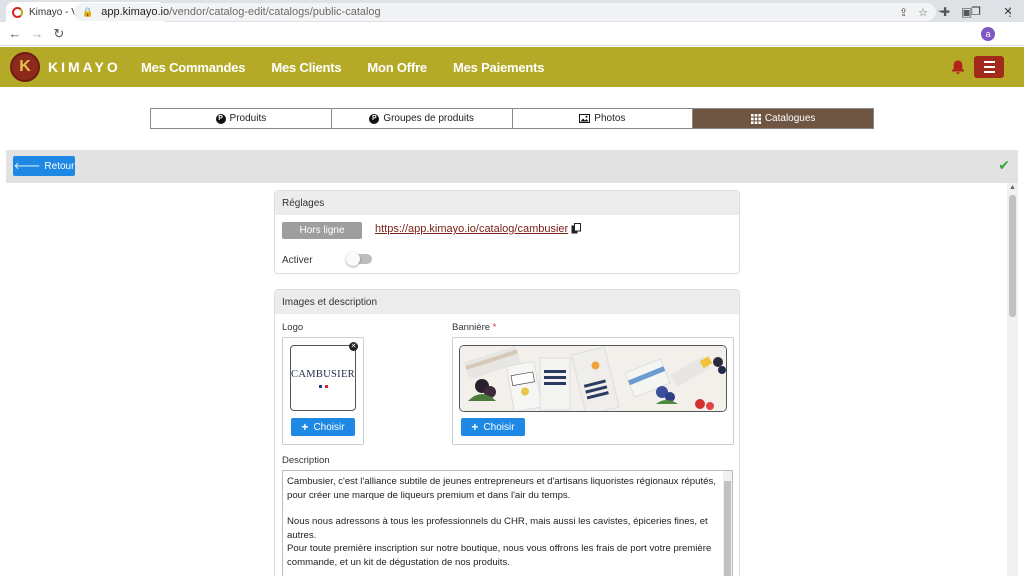  What do you see at coordinates (499, 67) in the screenshot?
I see `menu-mes-paiements: Mes Paiements` at bounding box center [499, 67].